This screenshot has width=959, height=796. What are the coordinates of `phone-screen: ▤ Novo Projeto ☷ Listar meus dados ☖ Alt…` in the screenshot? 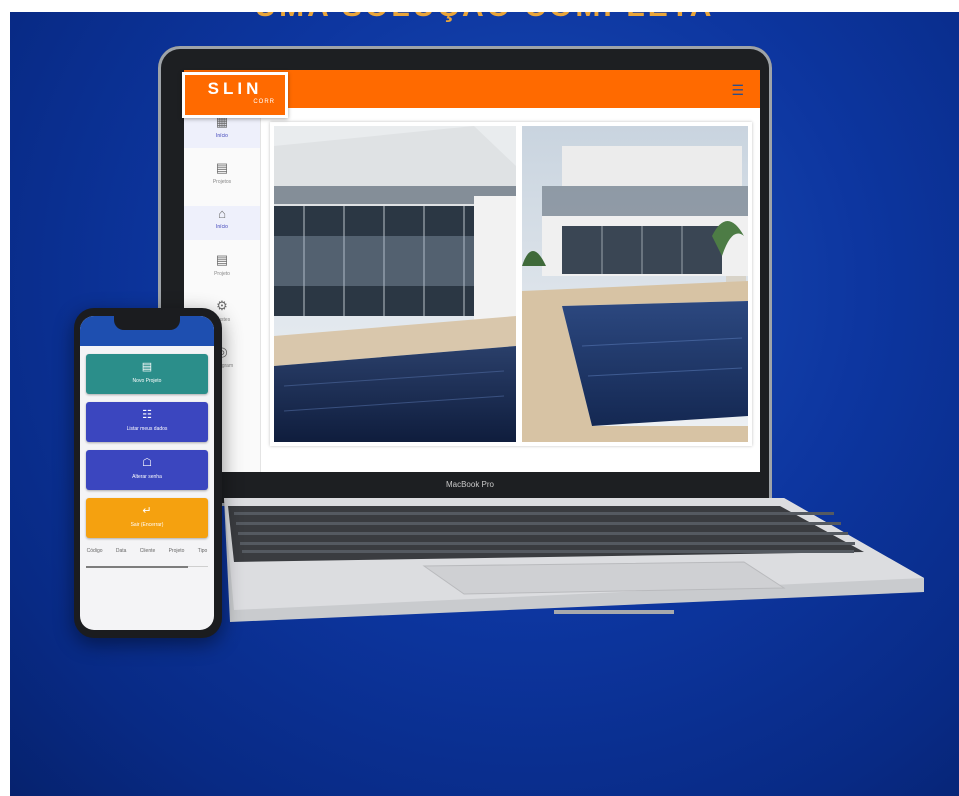 It's located at (147, 473).